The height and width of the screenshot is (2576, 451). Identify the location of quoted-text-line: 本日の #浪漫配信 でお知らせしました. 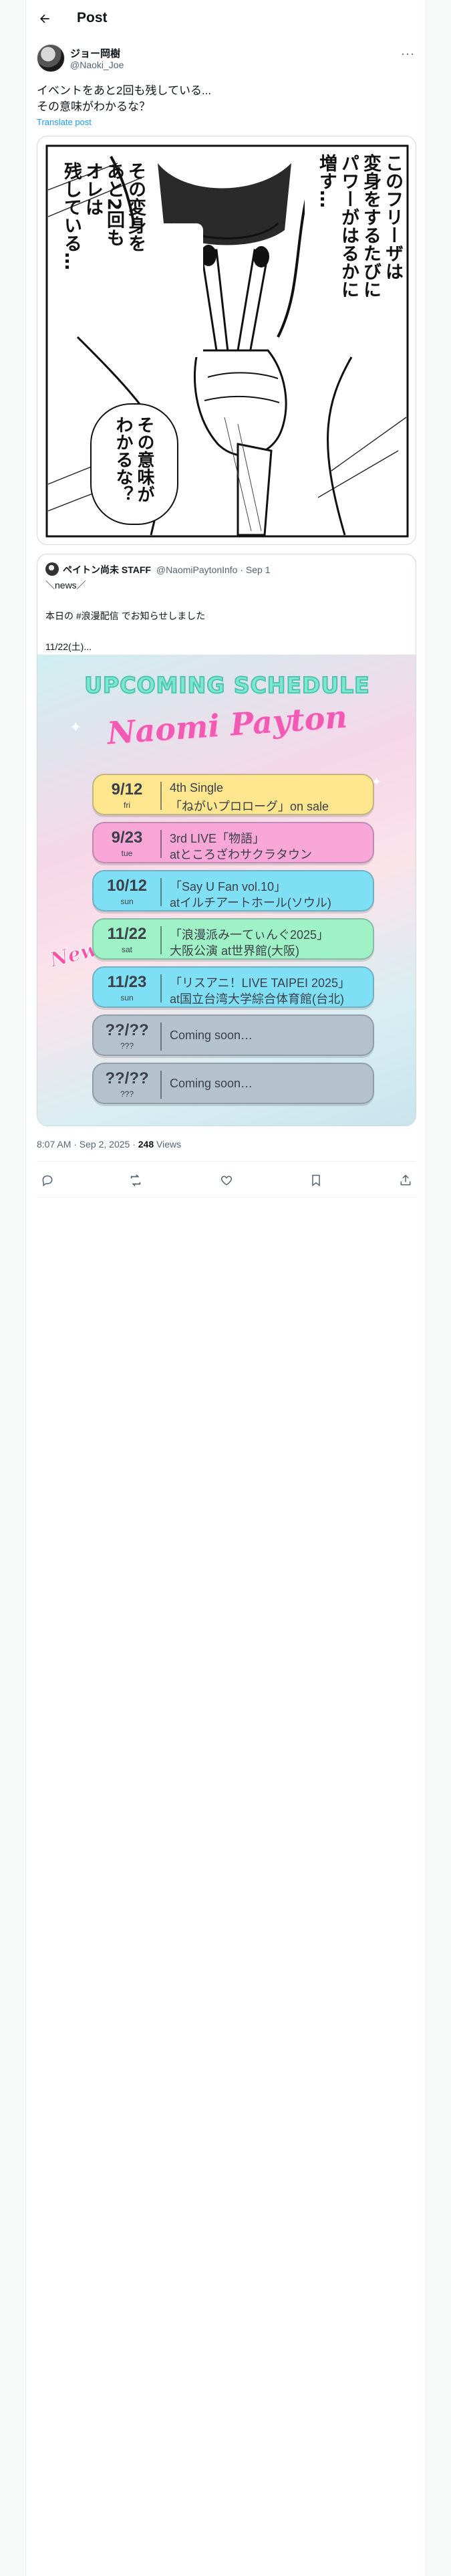
(125, 616).